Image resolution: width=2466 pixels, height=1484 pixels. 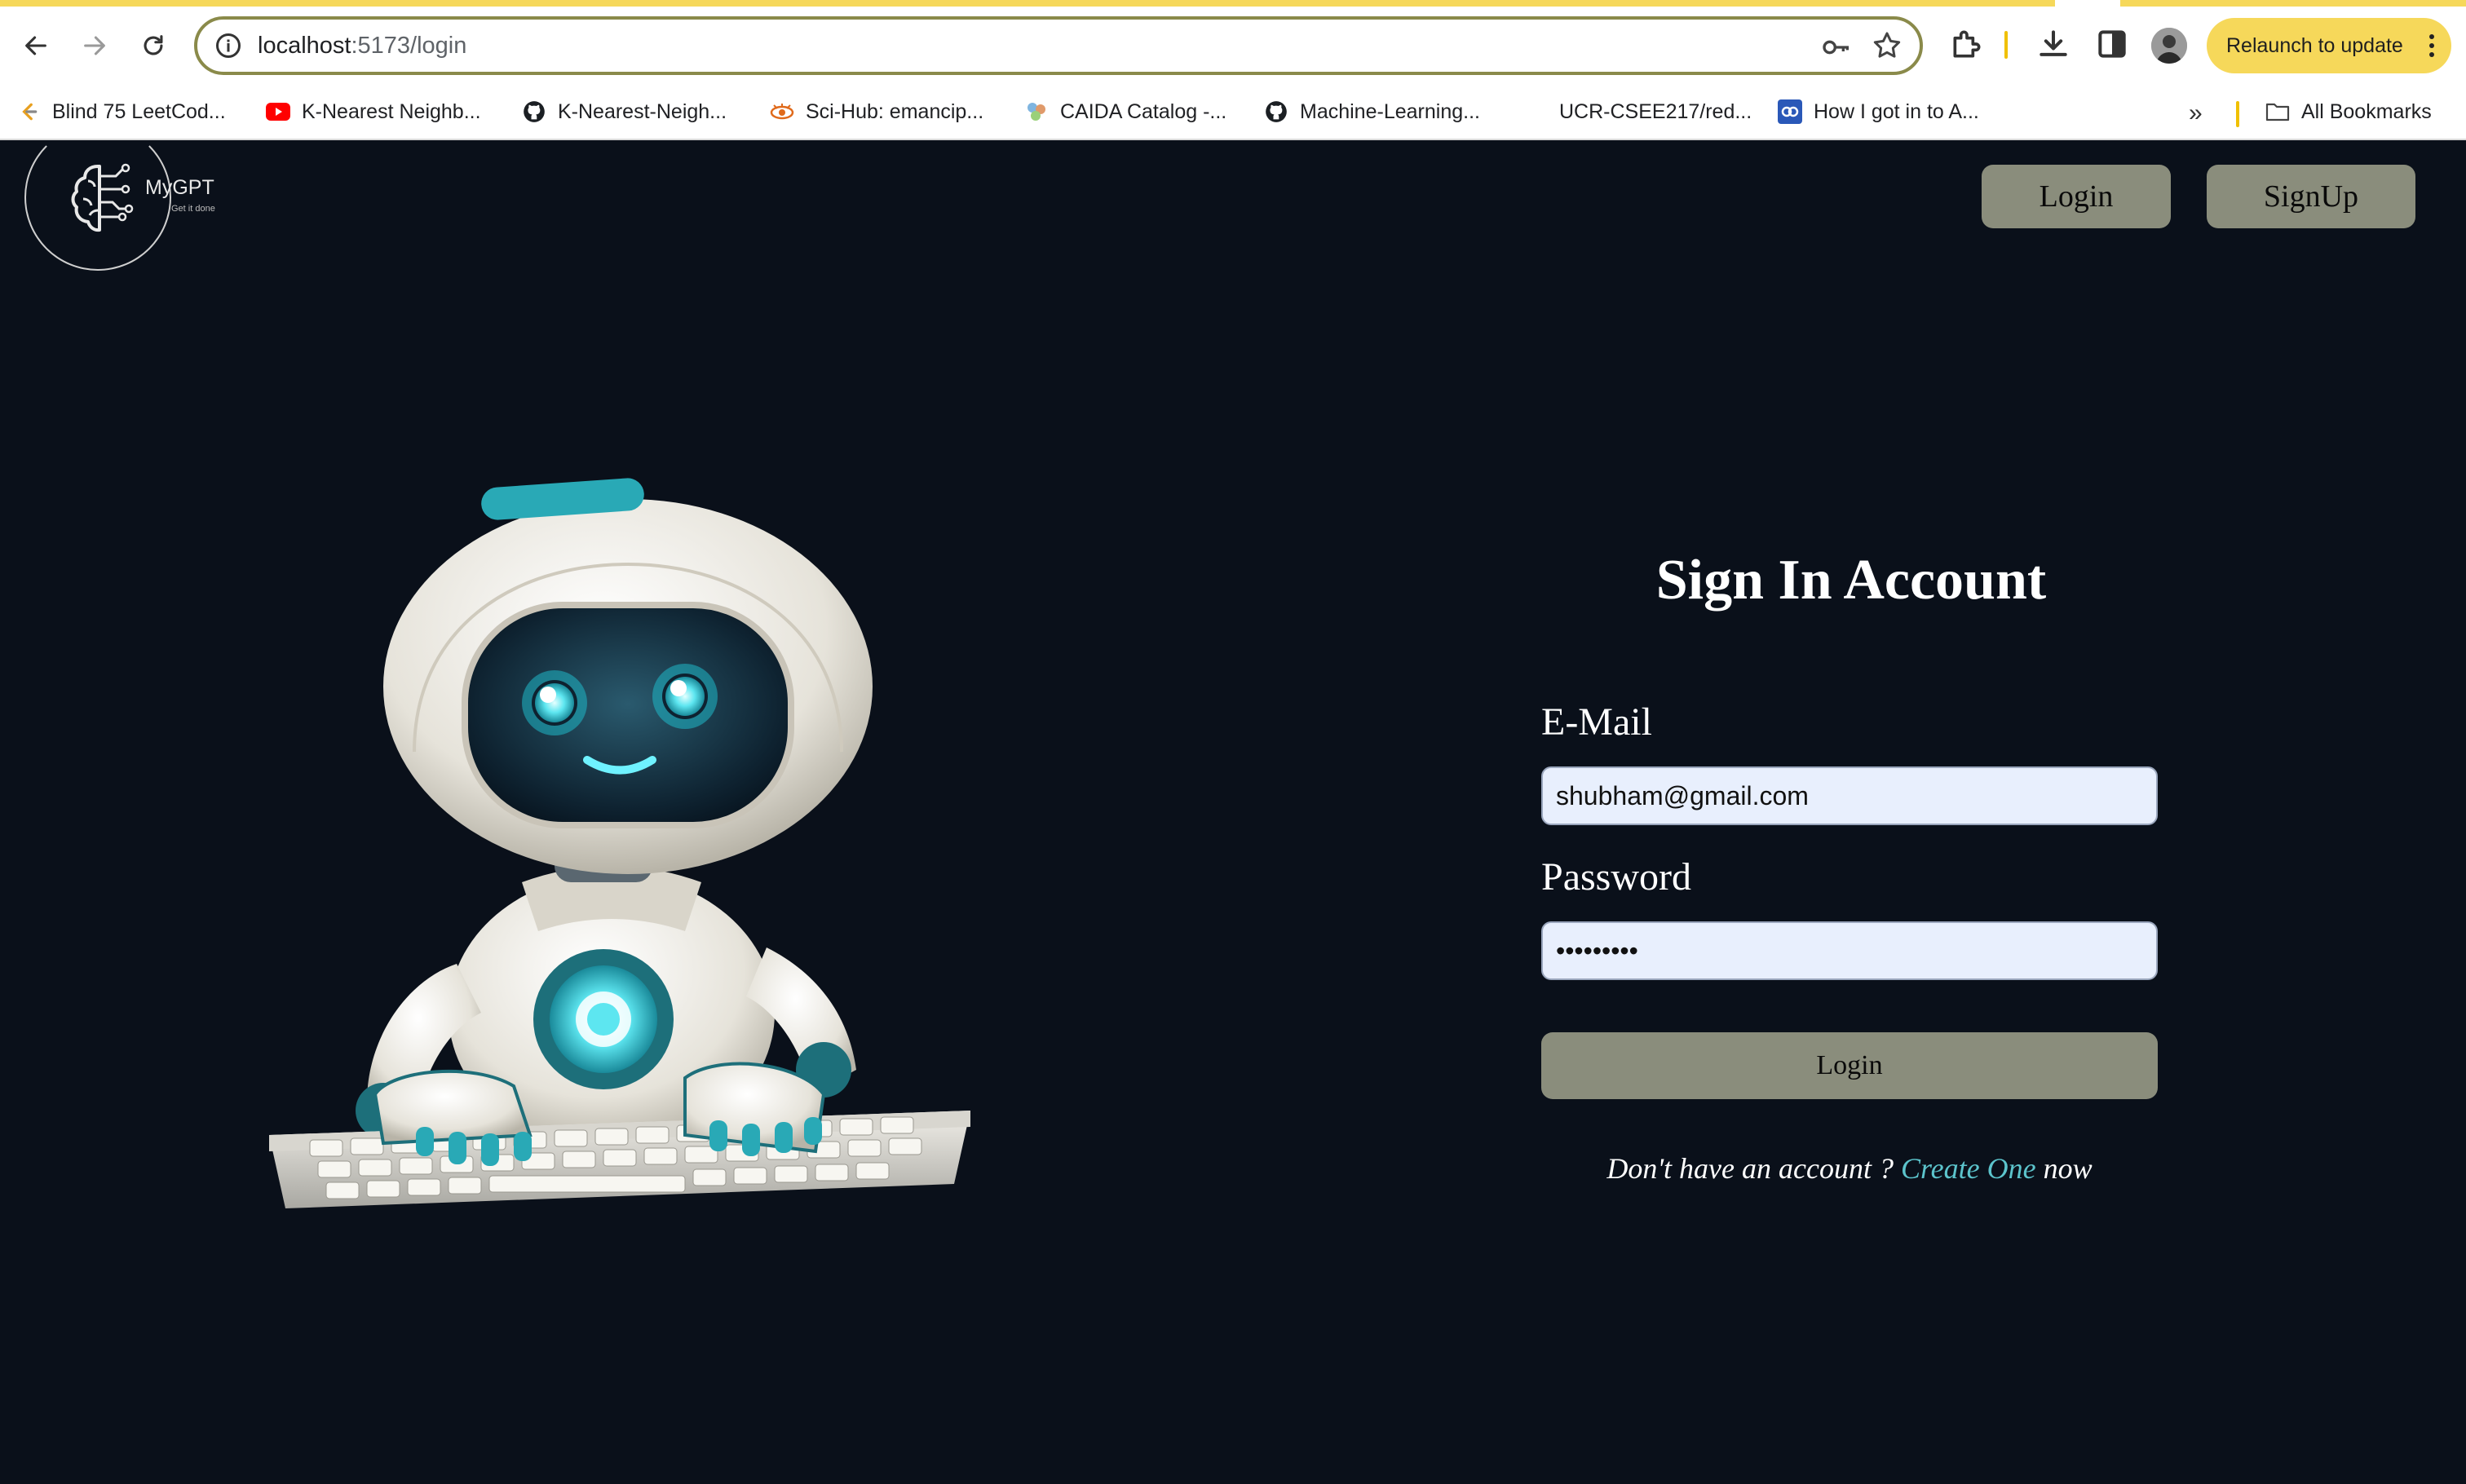 I want to click on password-field, so click(x=1849, y=950).